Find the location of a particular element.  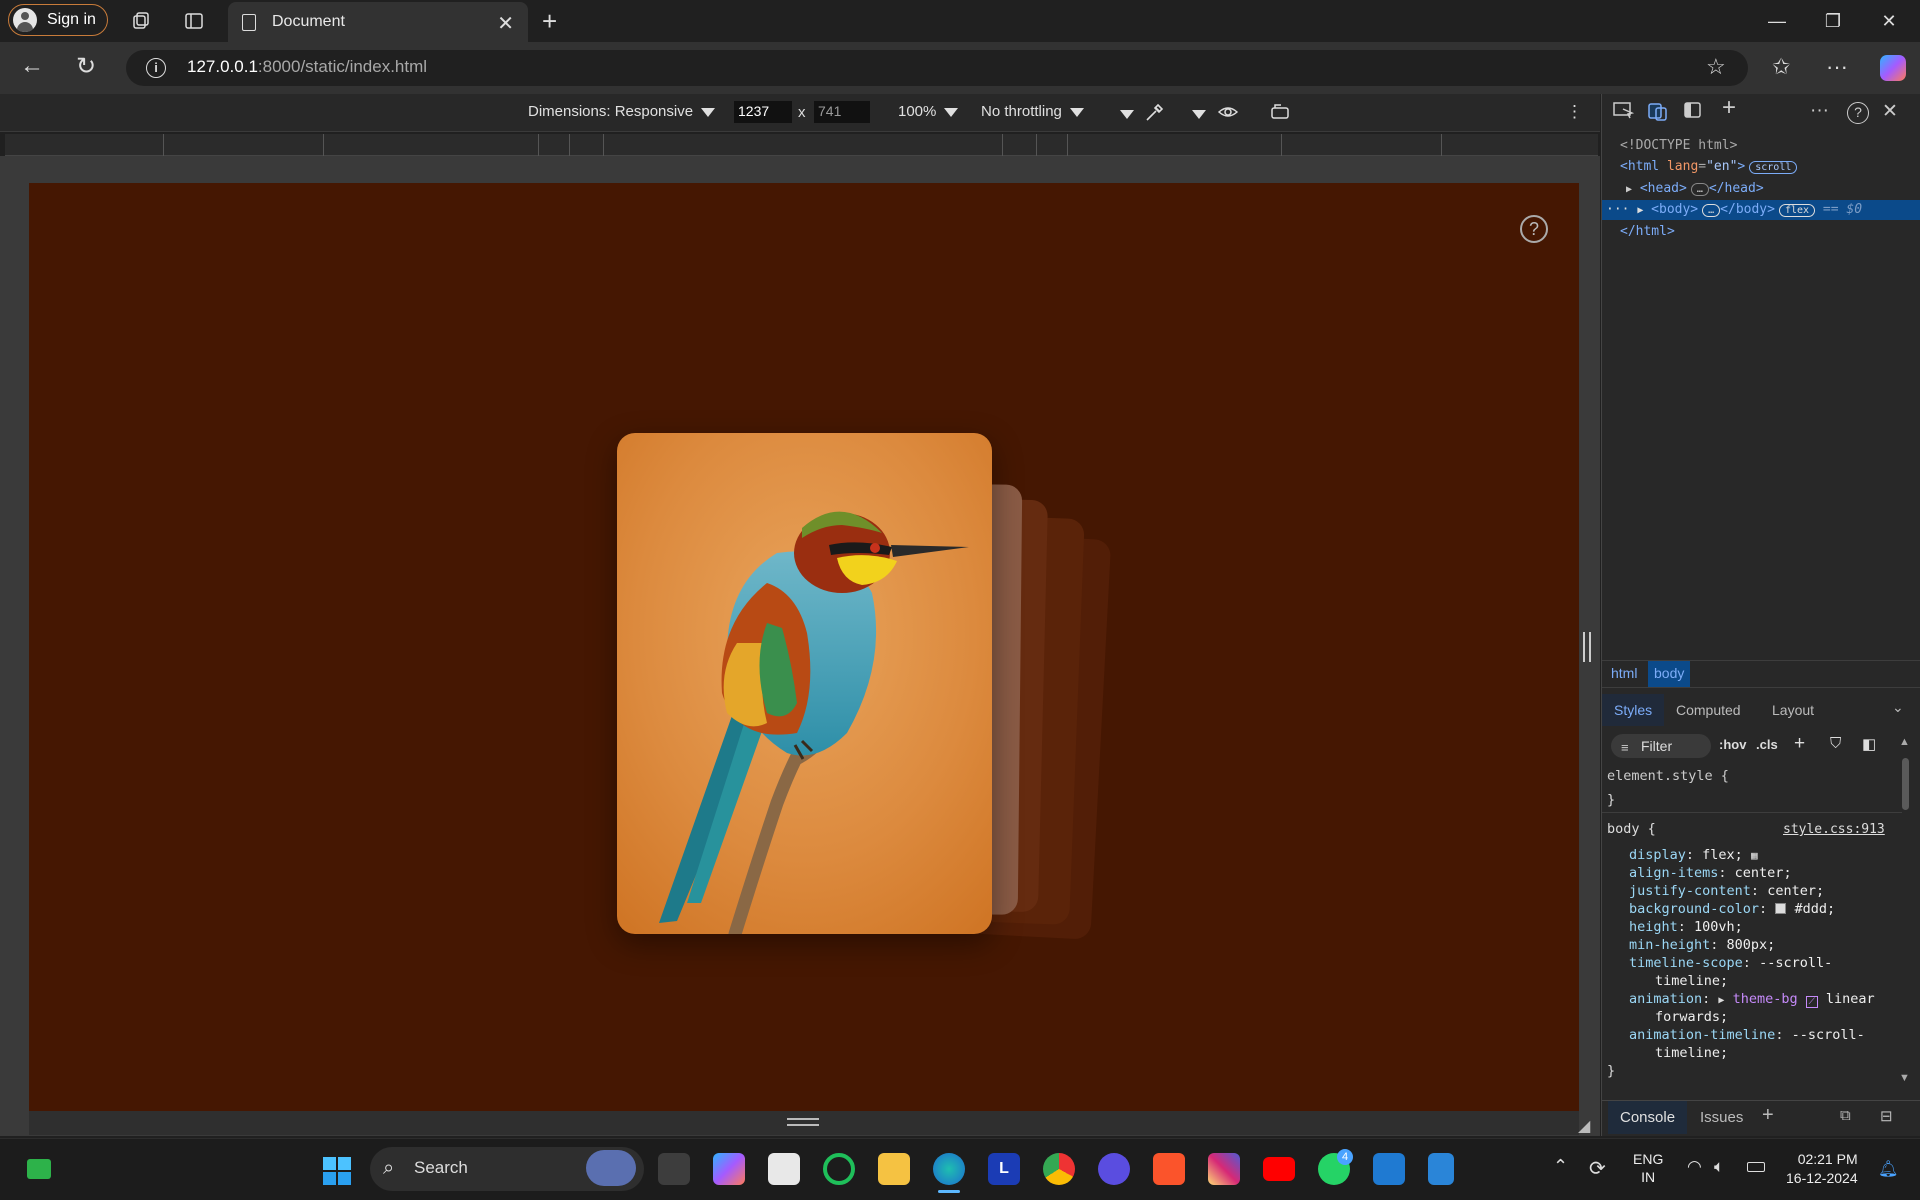

styles-scrollbar is located at coordinates (1905, 784).